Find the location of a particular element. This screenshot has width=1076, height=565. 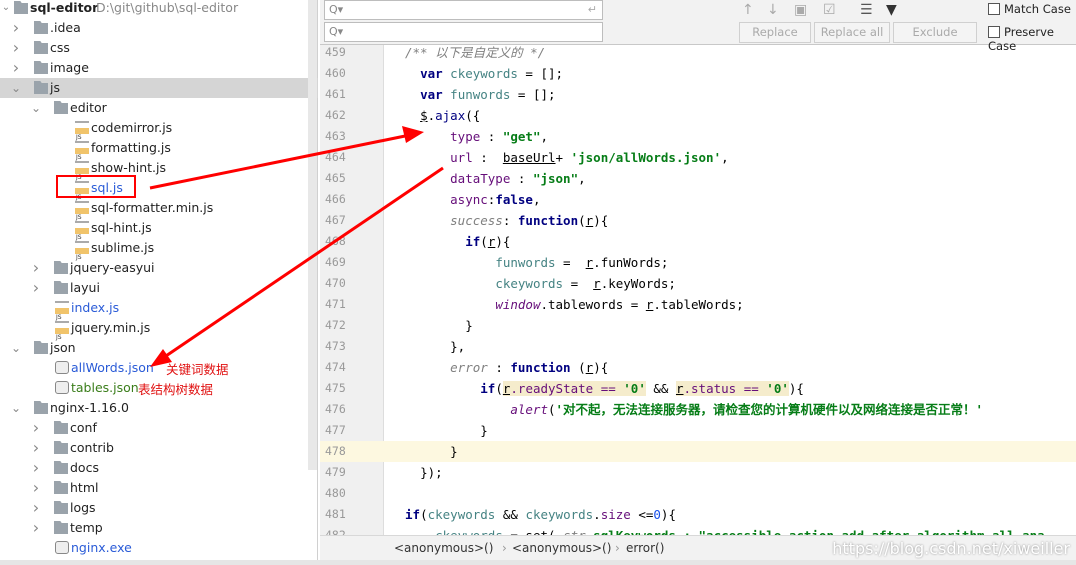

breadcrumb-item: error() is located at coordinates (645, 548).